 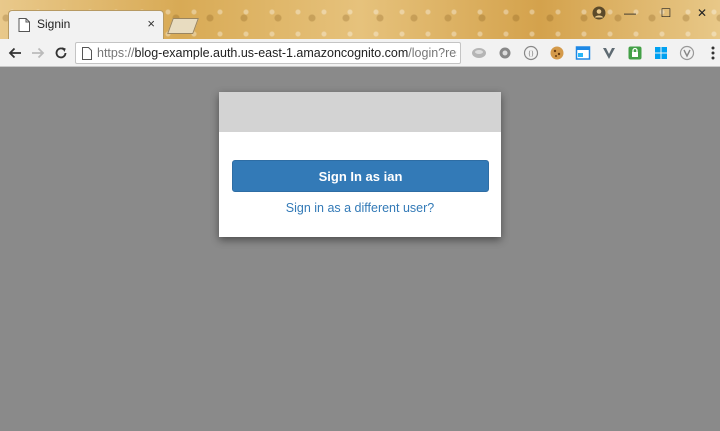 I want to click on maximize-button: ☐, so click(x=666, y=13).